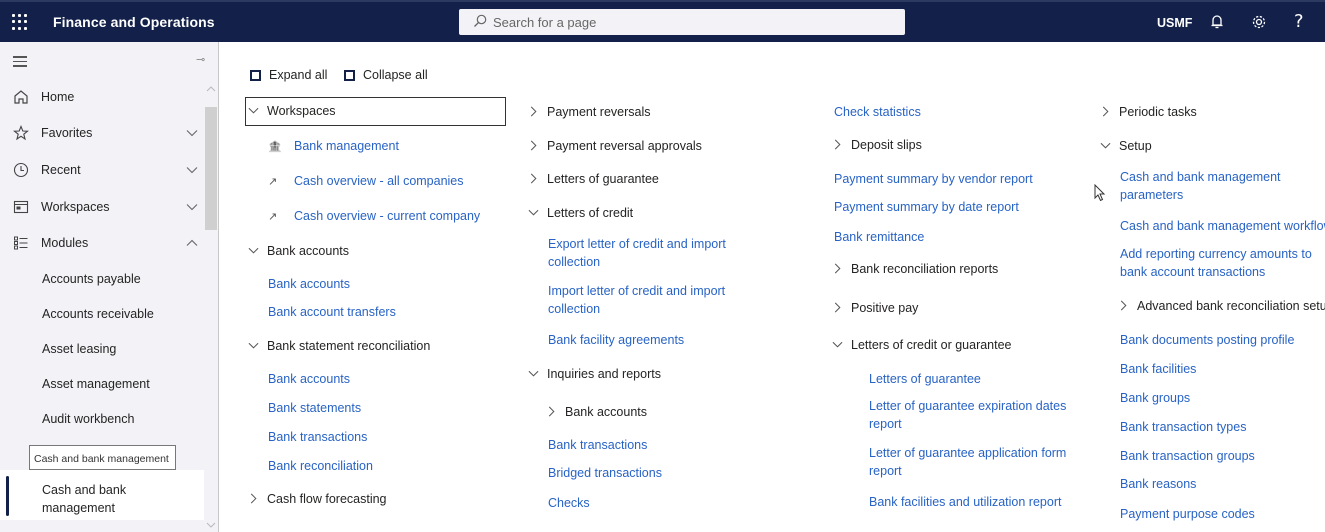 This screenshot has width=1325, height=532. I want to click on nav-item-home: Home, so click(102, 97).